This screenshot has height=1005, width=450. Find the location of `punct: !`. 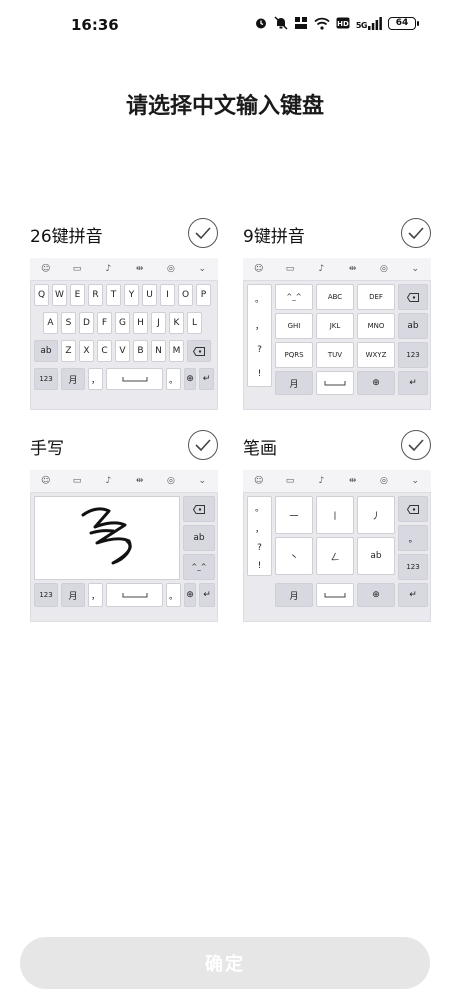

punct: ! is located at coordinates (259, 566).